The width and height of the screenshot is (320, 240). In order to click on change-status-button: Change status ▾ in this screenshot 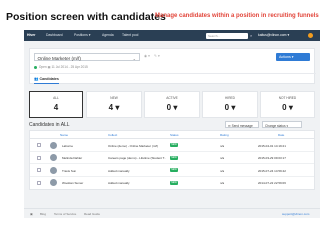, I will do `click(282, 124)`.